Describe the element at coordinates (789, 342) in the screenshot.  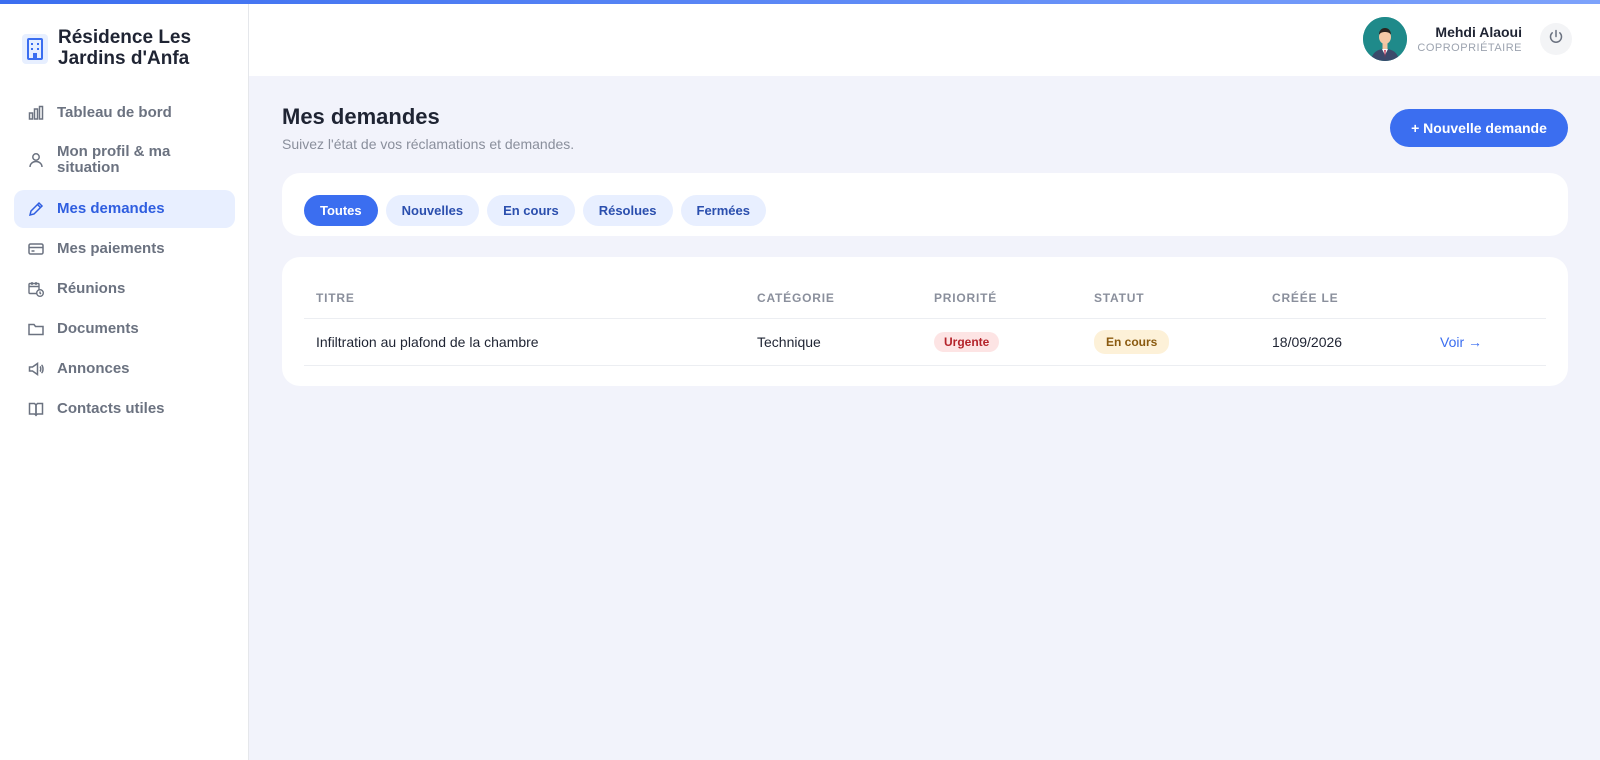
I see `cell-category: Technique` at that location.